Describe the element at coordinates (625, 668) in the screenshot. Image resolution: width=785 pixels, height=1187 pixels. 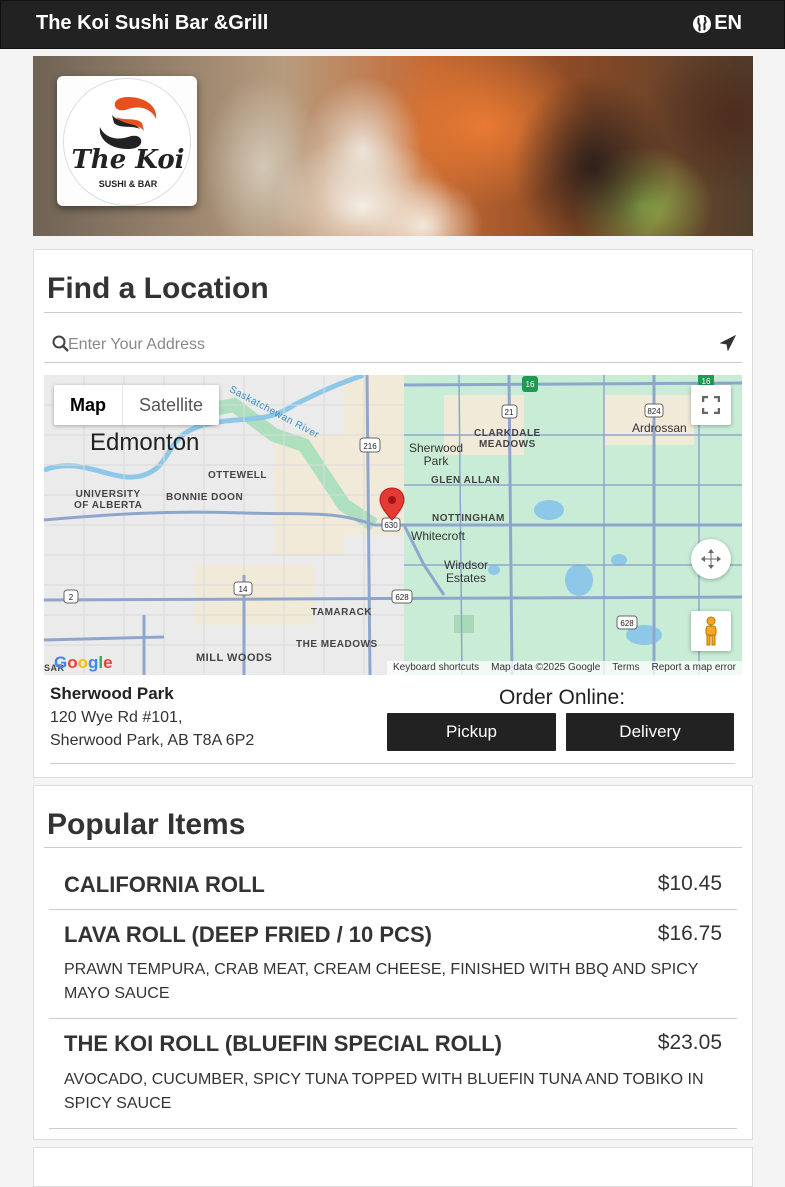
I see `terms-link: Terms` at that location.